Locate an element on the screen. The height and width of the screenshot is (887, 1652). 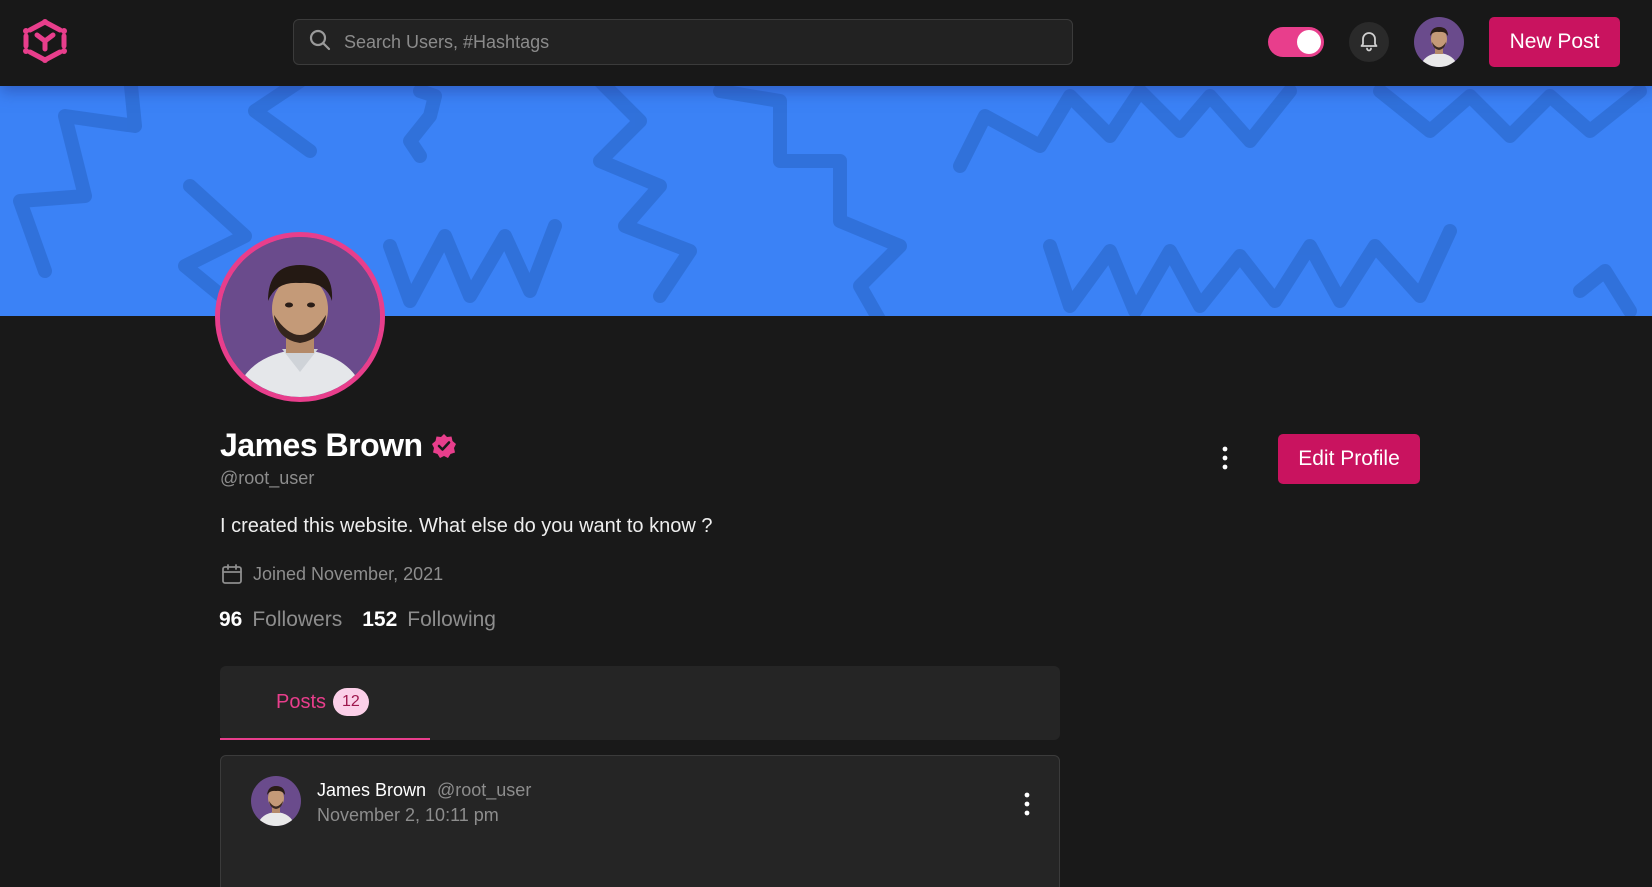
app-logo-icon is located at coordinates (45, 41).